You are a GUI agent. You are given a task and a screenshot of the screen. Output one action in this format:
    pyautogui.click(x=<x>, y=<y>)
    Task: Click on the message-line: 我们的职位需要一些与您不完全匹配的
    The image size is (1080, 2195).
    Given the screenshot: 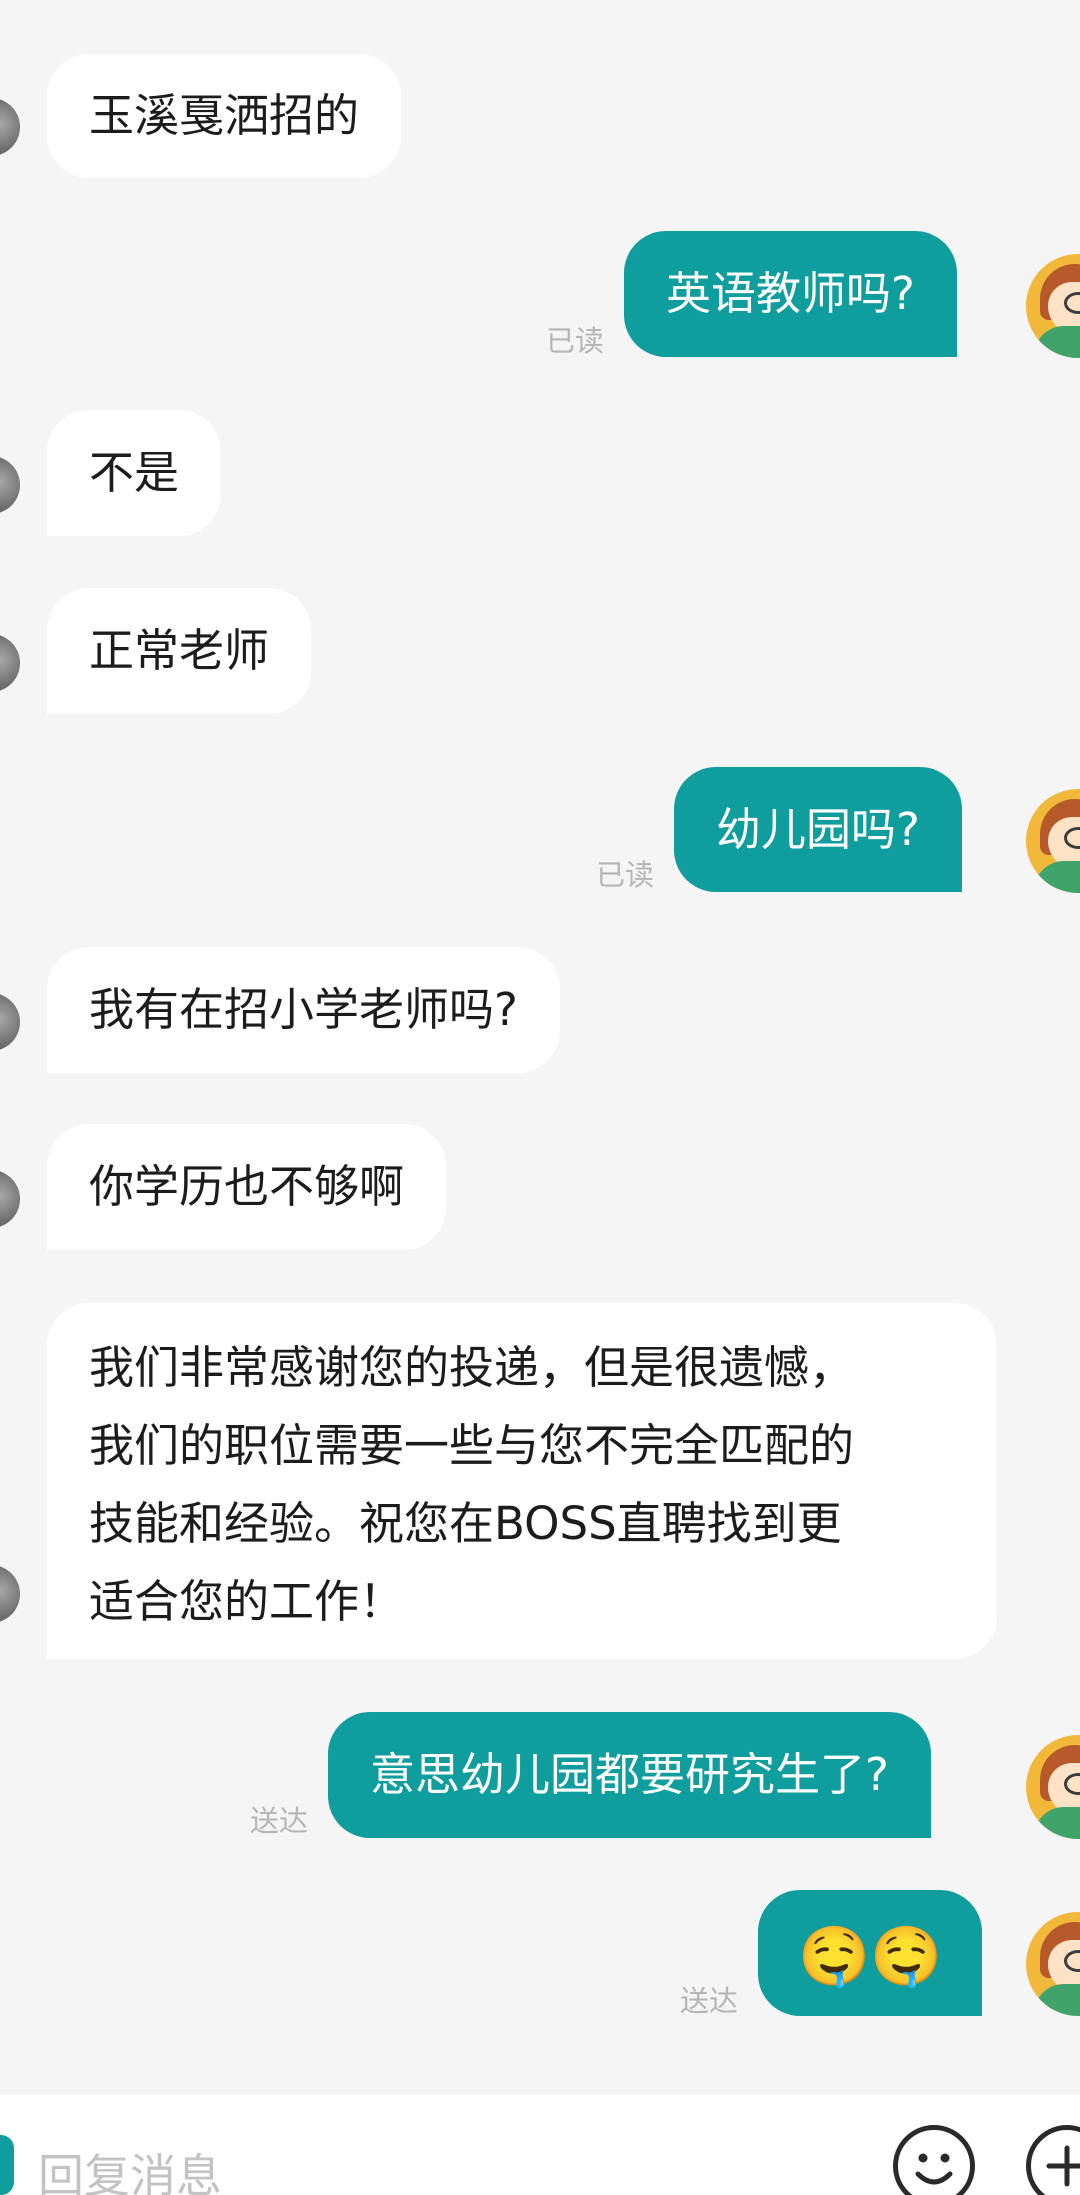 What is the action you would take?
    pyautogui.click(x=472, y=1445)
    